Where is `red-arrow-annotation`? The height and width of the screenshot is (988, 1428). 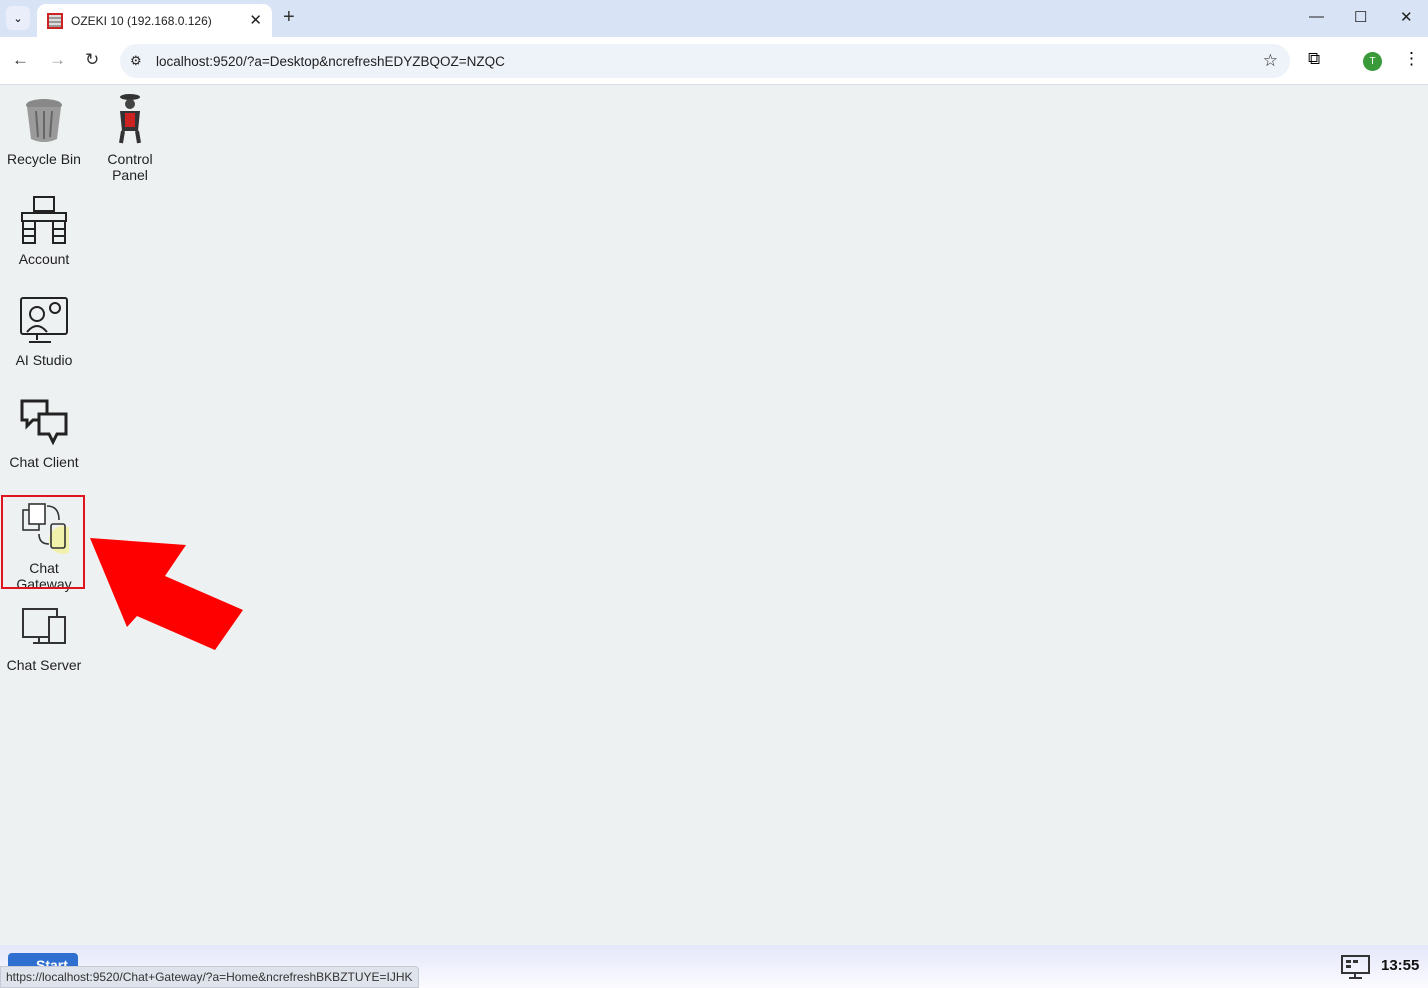
red-arrow-annotation is located at coordinates (166, 594).